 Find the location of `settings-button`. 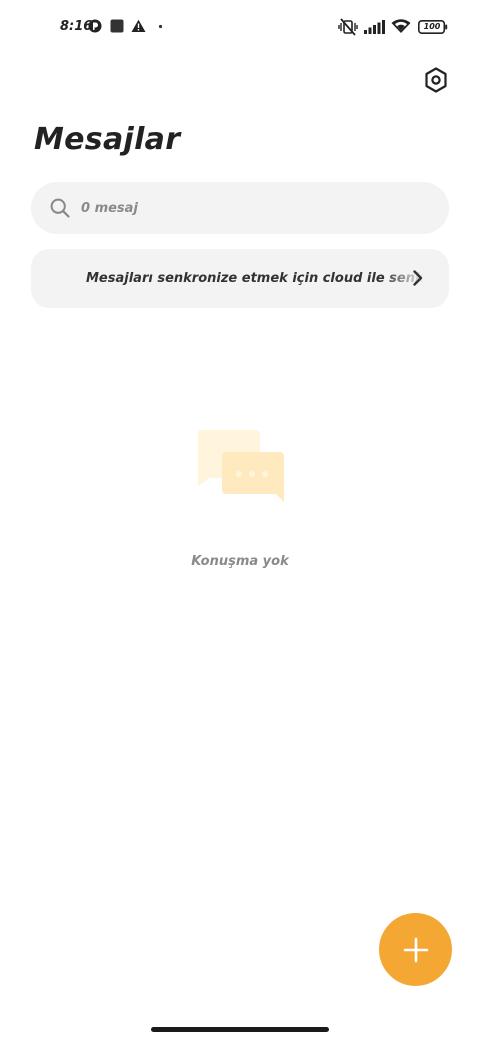

settings-button is located at coordinates (436, 80).